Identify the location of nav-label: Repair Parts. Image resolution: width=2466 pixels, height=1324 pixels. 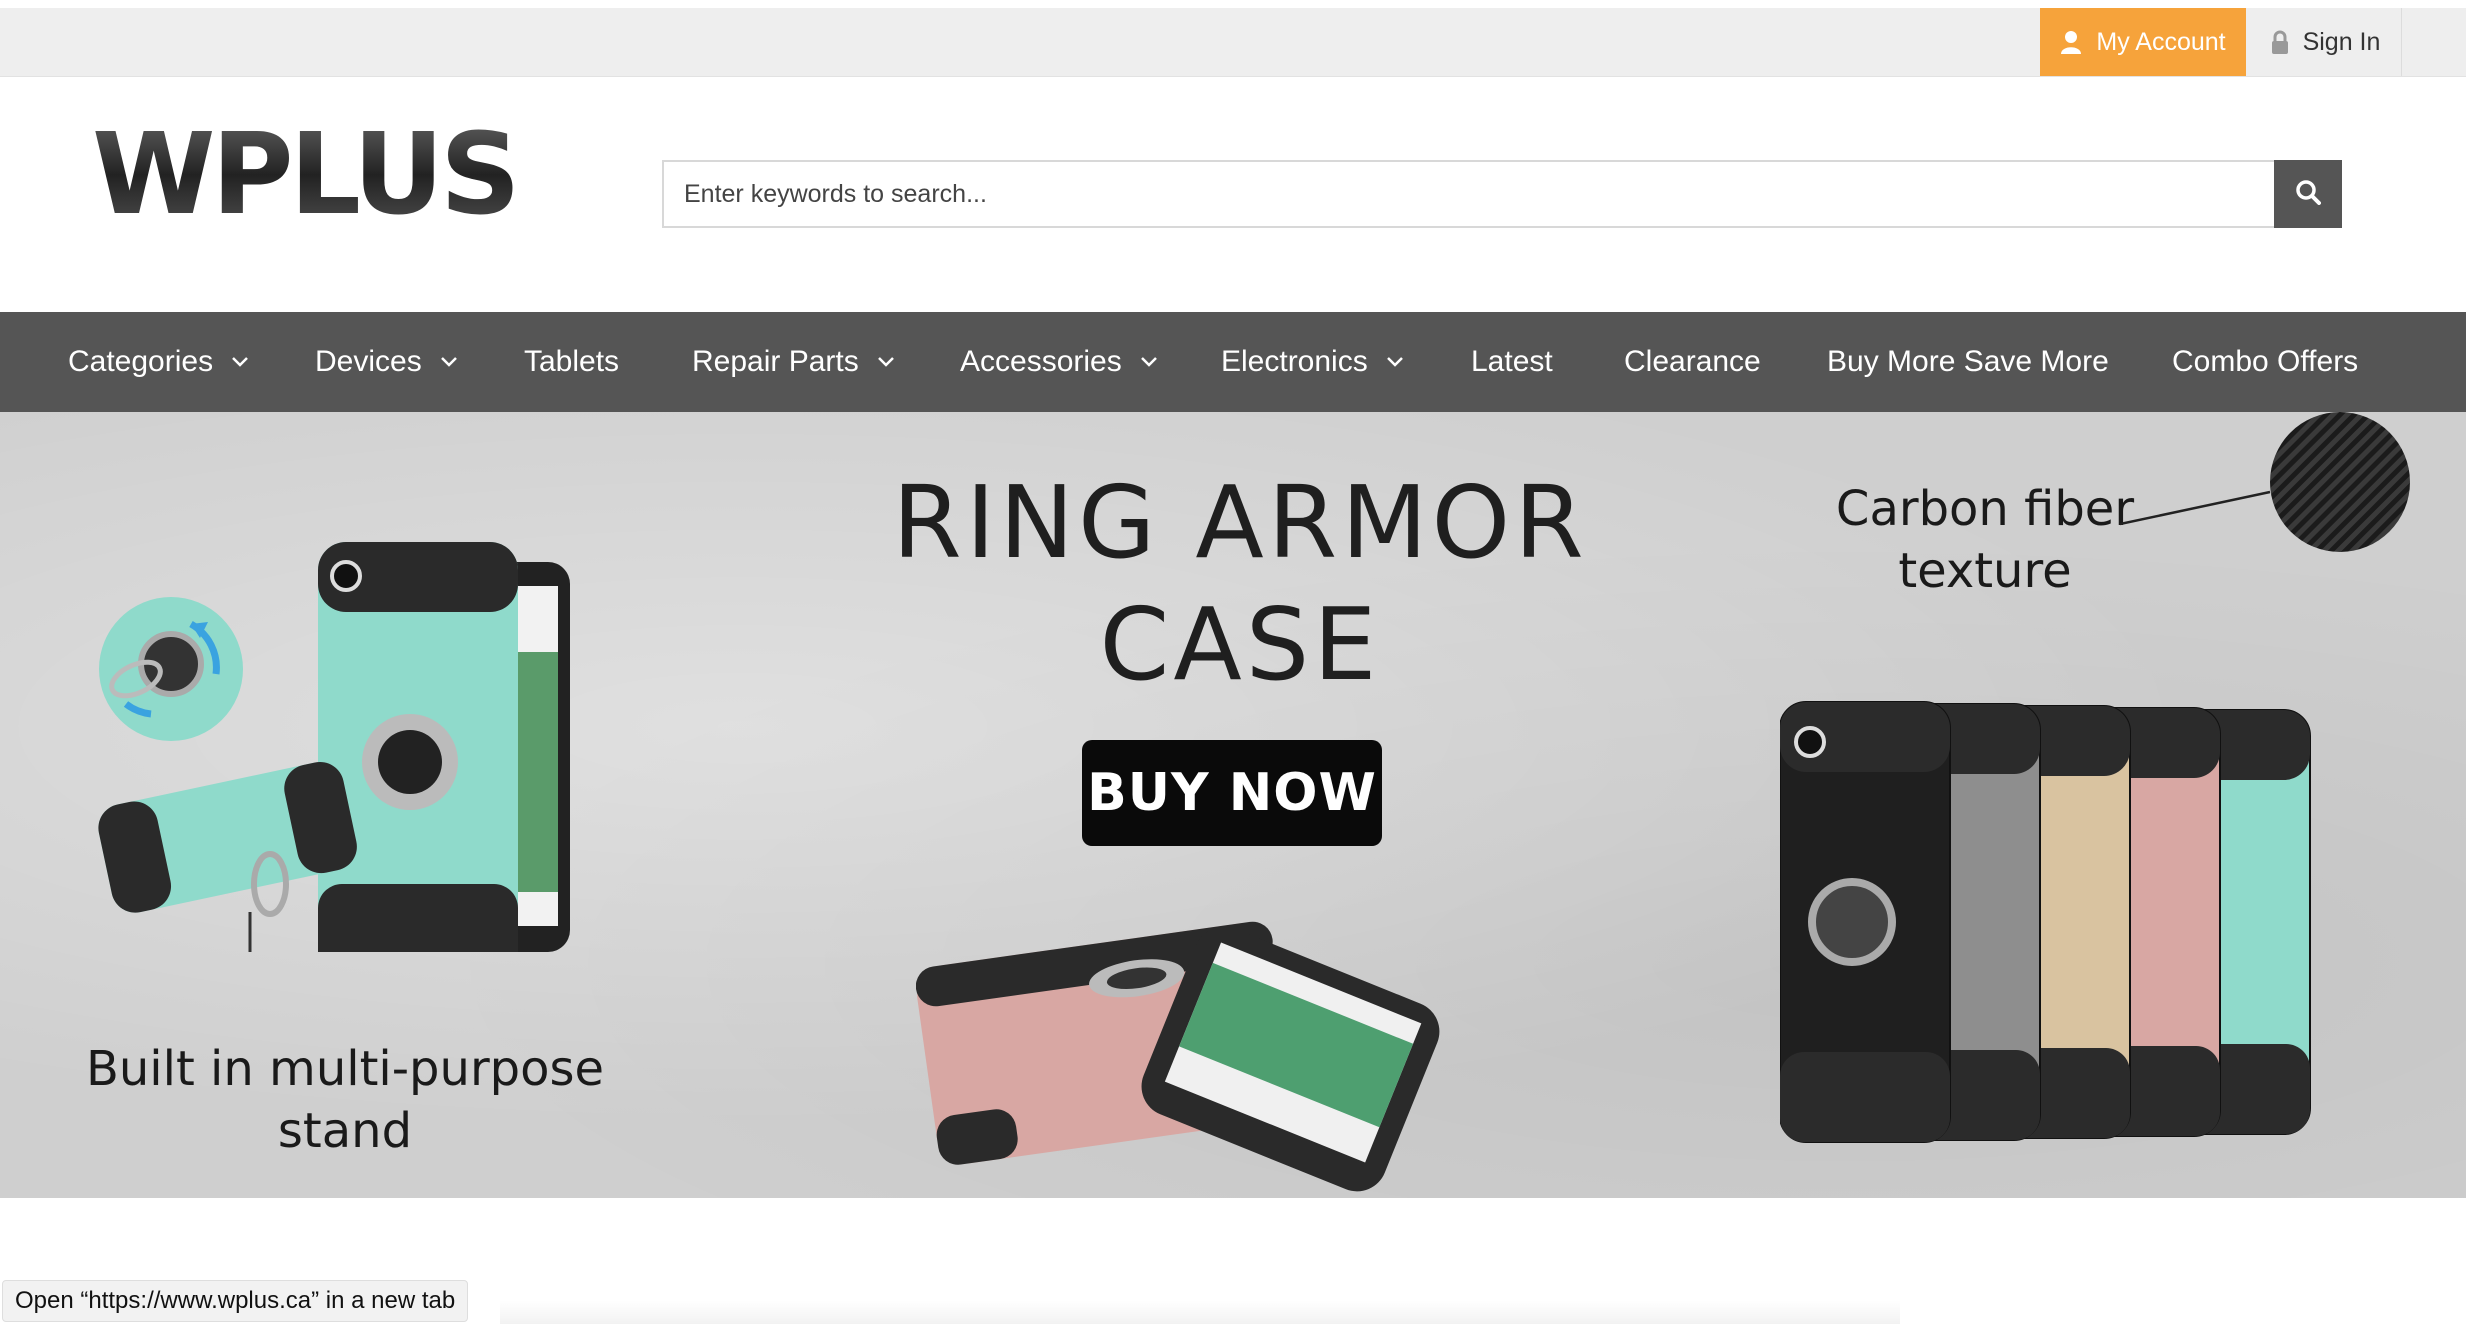
(775, 361).